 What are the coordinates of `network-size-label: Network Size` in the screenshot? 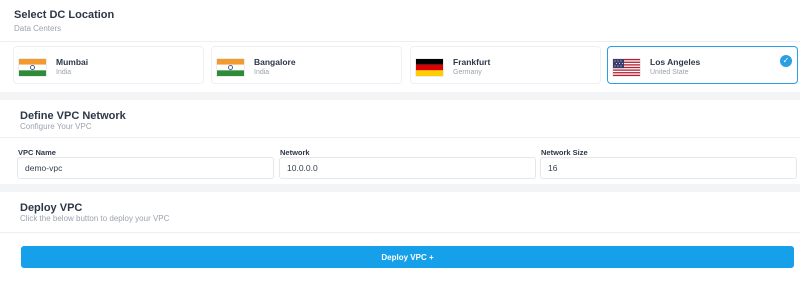 It's located at (564, 152).